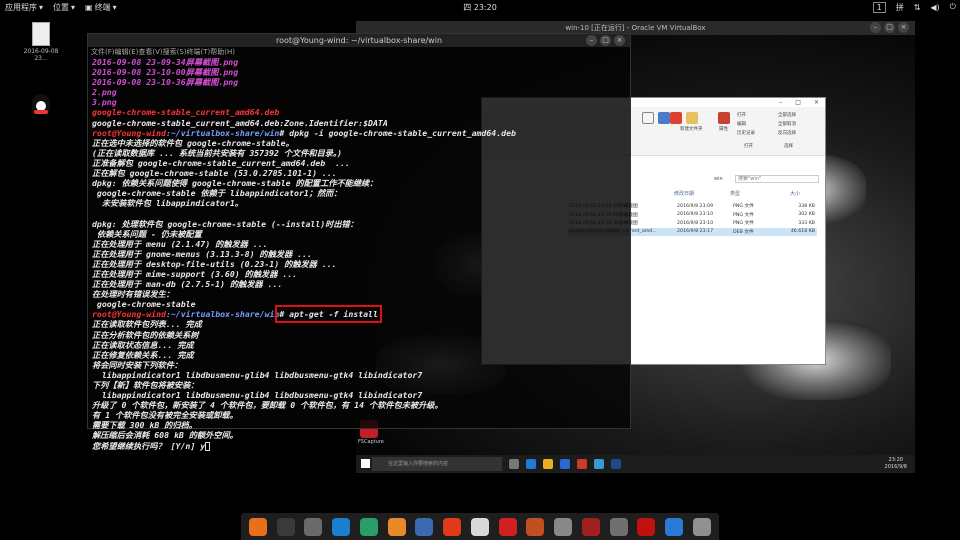 The height and width of the screenshot is (540, 960). I want to click on terminal-line: 2.png, so click(104, 92).